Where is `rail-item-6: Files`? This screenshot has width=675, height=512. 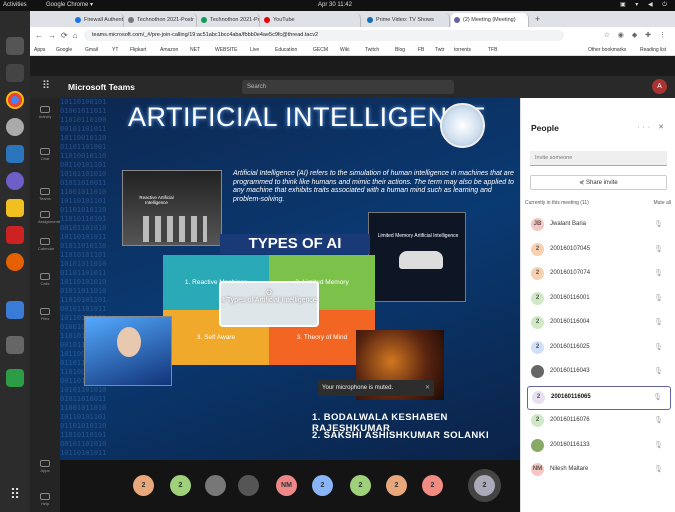
rail-item-6: Files is located at coordinates (45, 314).